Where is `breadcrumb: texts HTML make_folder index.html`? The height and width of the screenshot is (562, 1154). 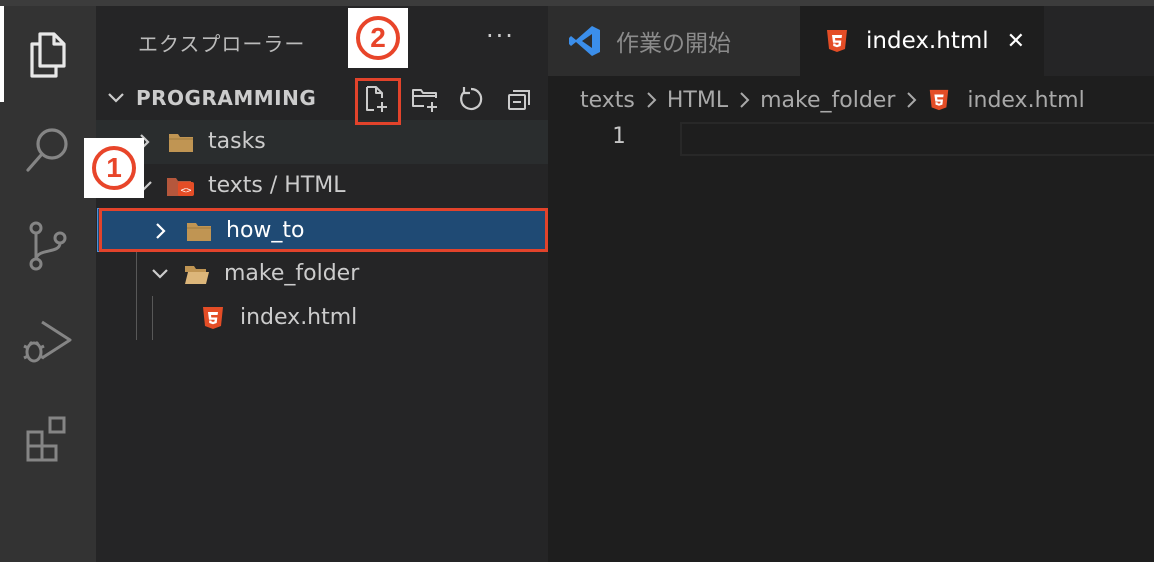 breadcrumb: texts HTML make_folder index.html is located at coordinates (832, 100).